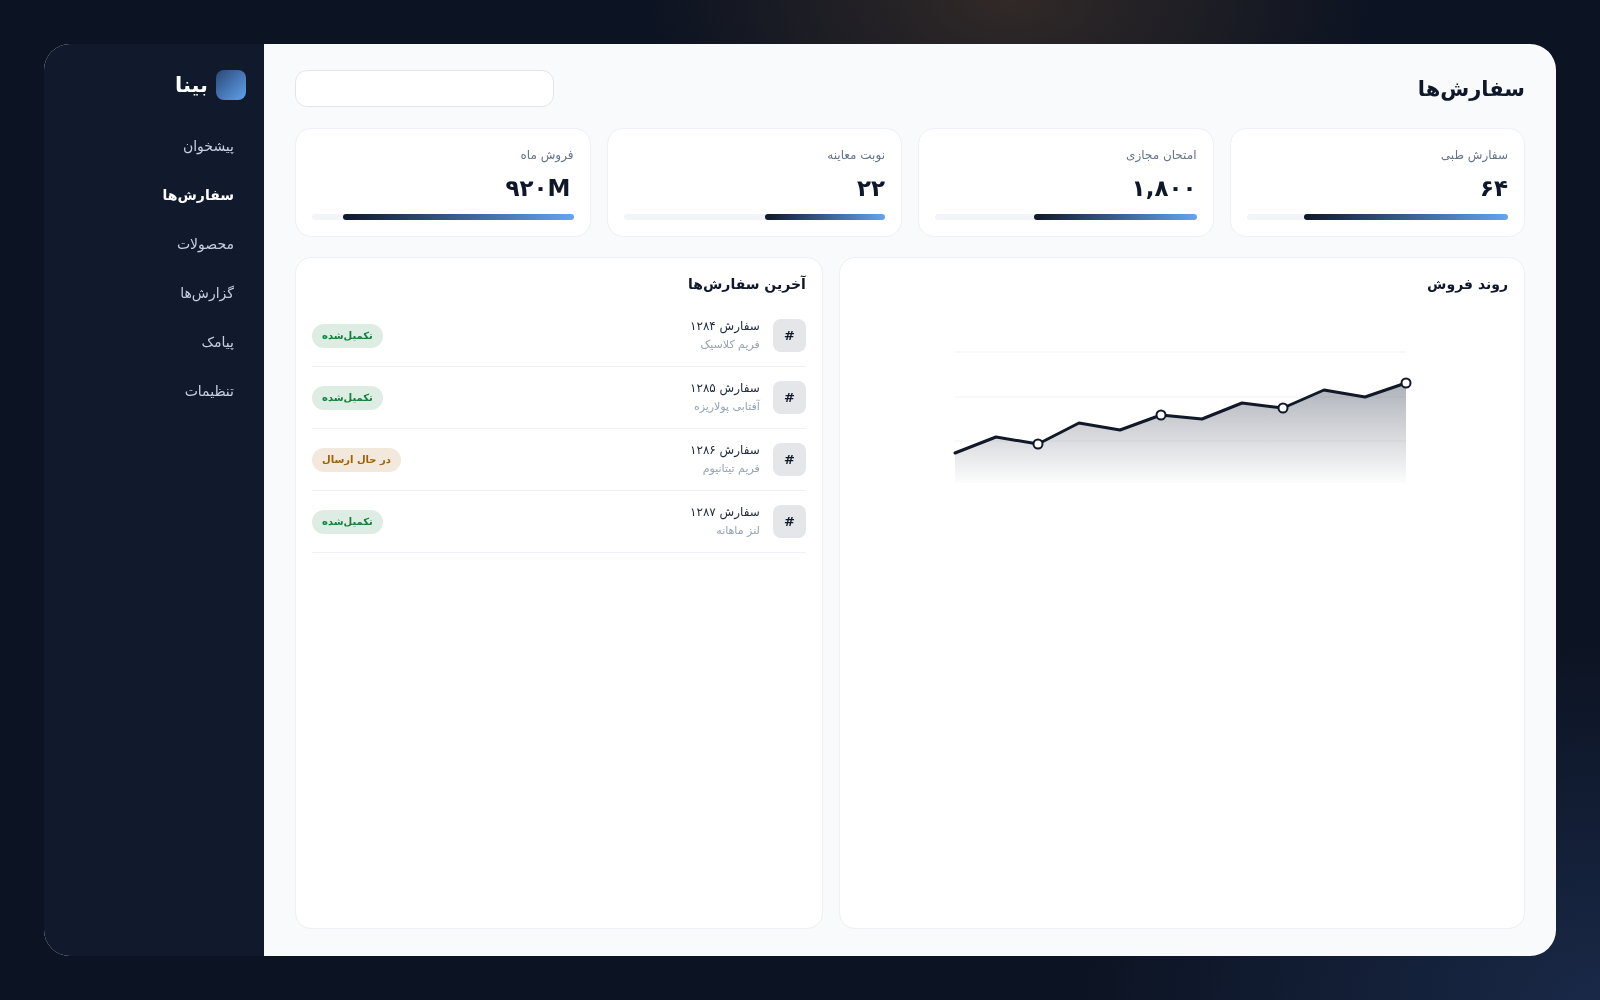 Image resolution: width=1600 pixels, height=1000 pixels. What do you see at coordinates (738, 531) in the screenshot?
I see `order-subtitle: لنز ماهانه` at bounding box center [738, 531].